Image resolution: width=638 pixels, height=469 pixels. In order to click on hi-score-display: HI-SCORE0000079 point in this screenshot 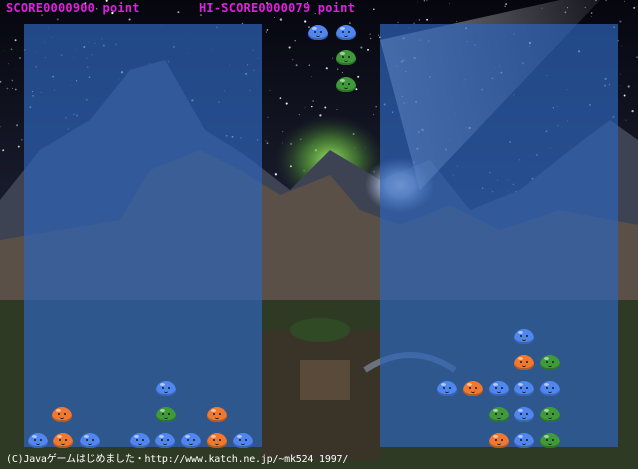, I will do `click(277, 8)`.